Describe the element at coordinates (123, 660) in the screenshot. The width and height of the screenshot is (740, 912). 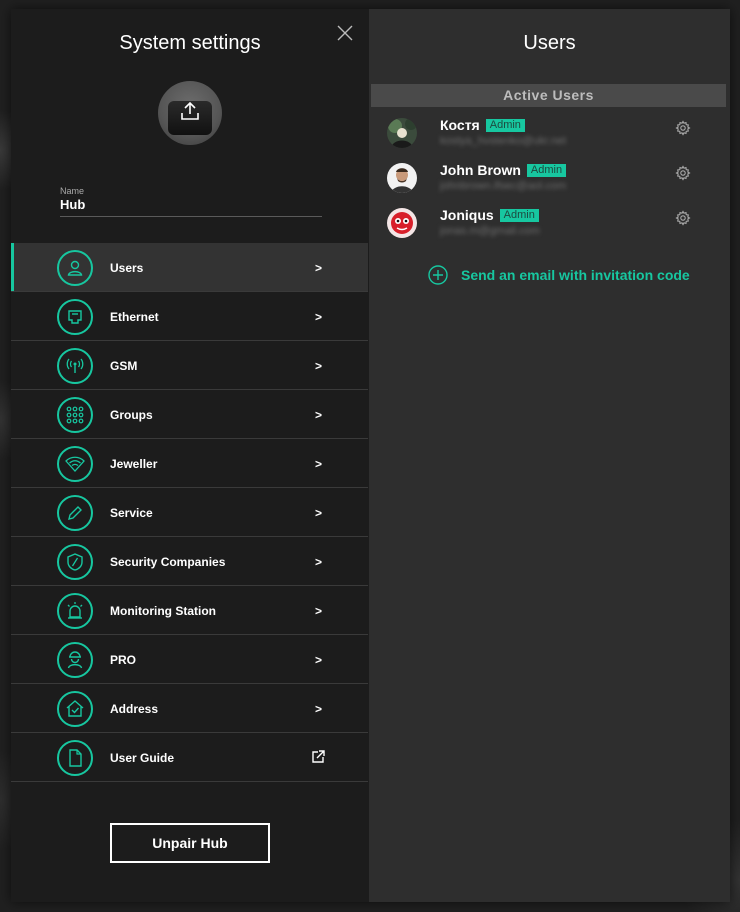
I see `menu-item-label: PRO` at that location.